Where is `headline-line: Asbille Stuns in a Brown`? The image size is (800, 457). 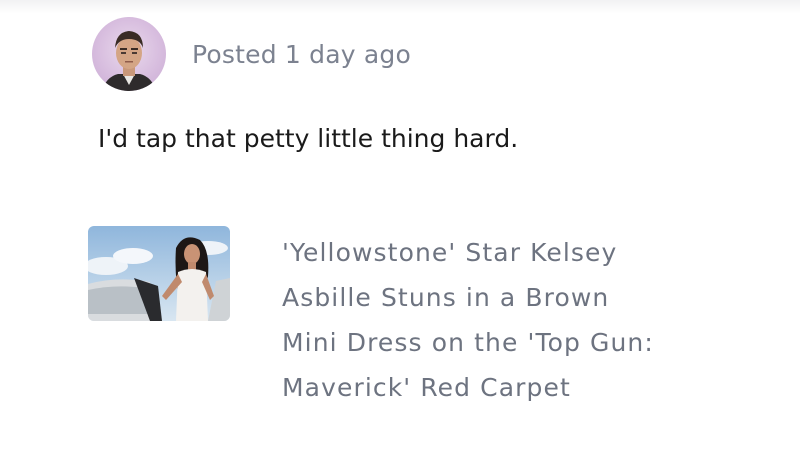 headline-line: Asbille Stuns in a Brown is located at coordinates (446, 297).